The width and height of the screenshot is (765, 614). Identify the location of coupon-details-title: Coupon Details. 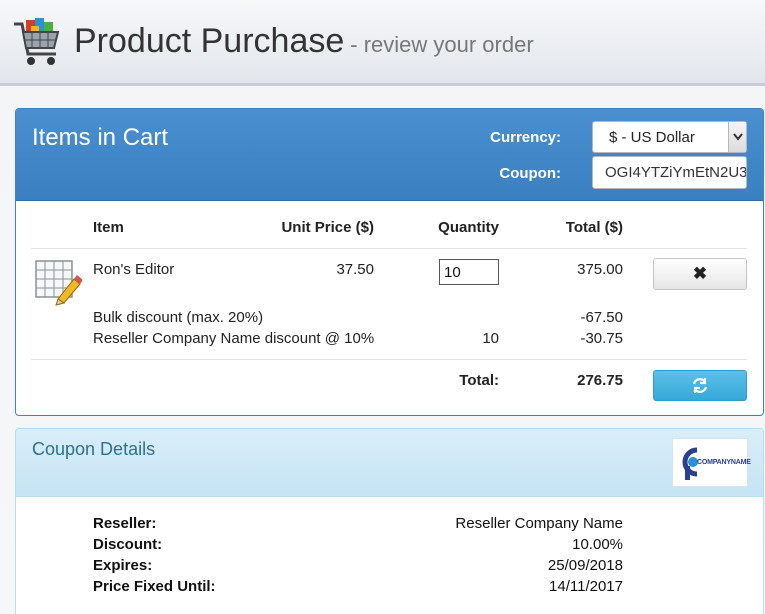
(94, 449).